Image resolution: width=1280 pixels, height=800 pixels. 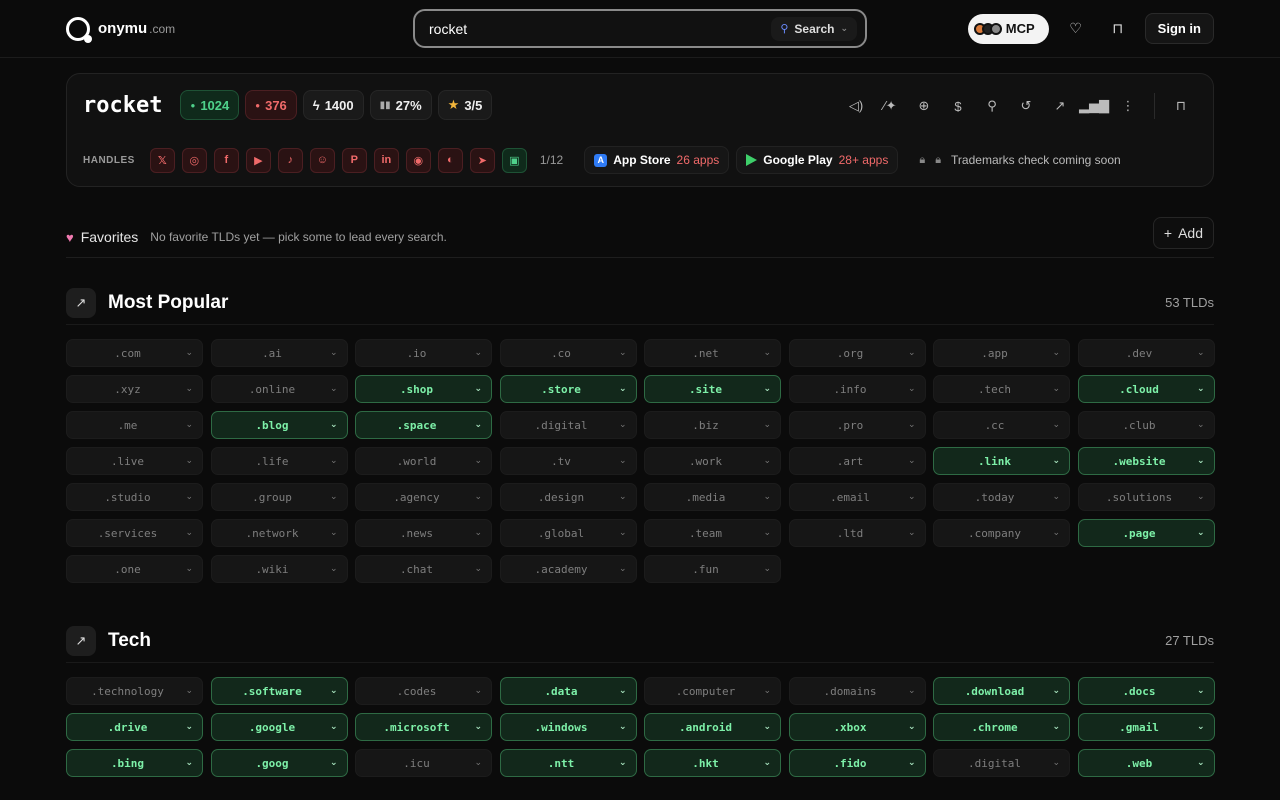 I want to click on handle-pinterest: P, so click(x=354, y=160).